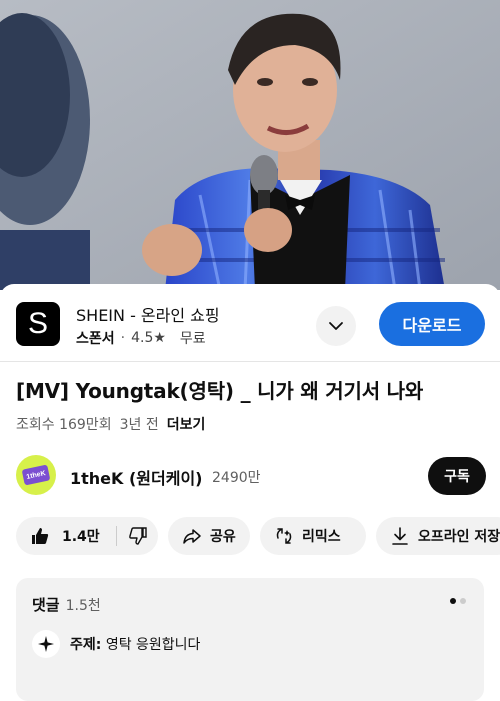  I want to click on comments-title: 댓글, so click(46, 605).